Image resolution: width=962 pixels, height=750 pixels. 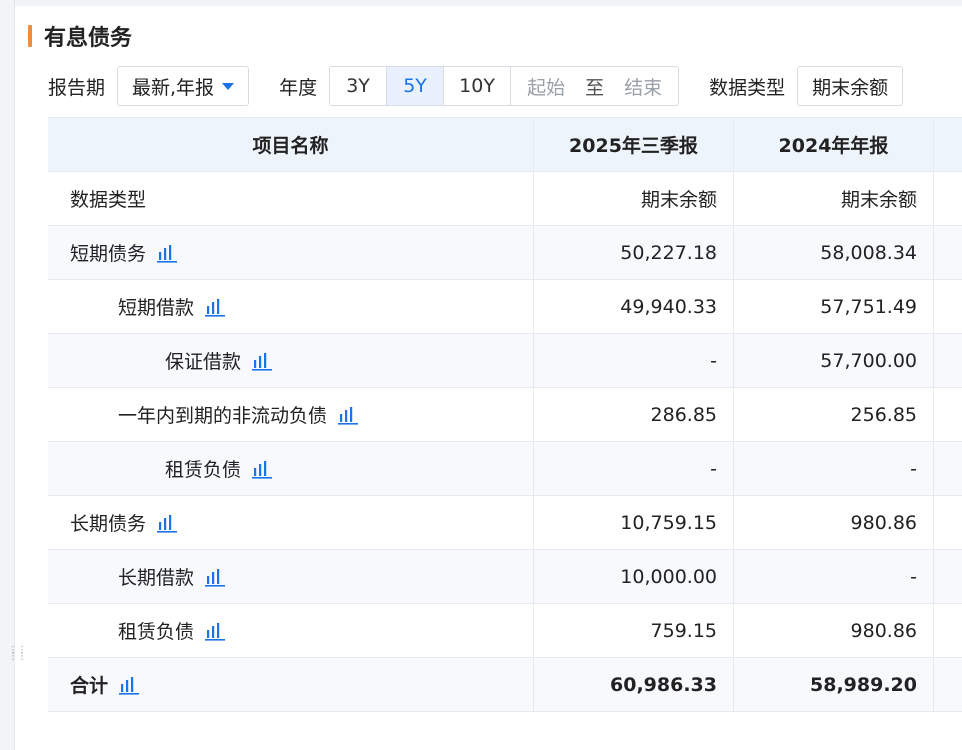 I want to click on datatype-select: 期末余额, so click(x=850, y=86).